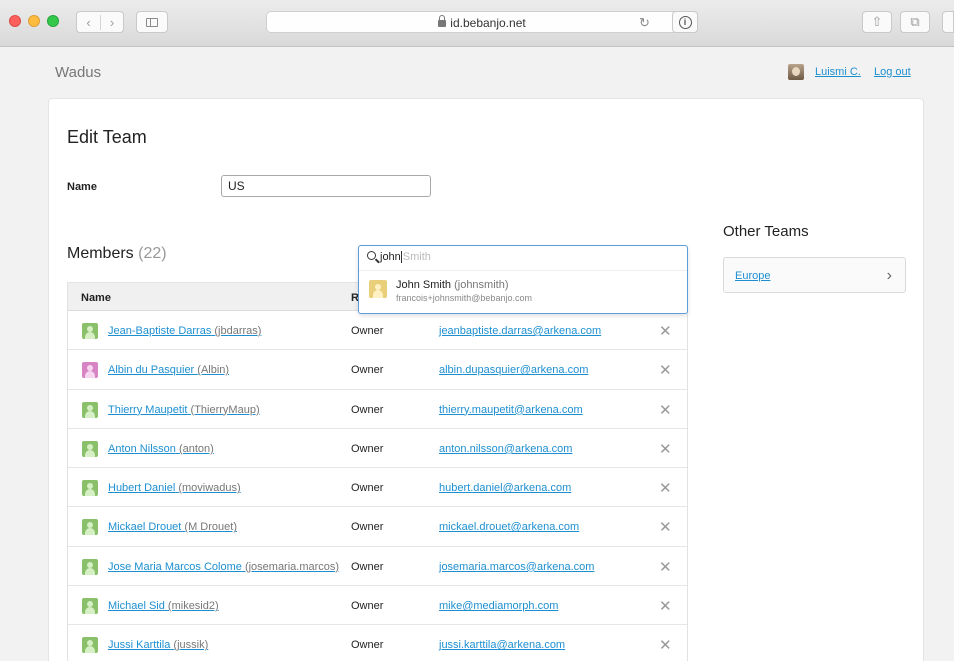 The image size is (954, 661). Describe the element at coordinates (34, 21) in the screenshot. I see `minimize-window-button` at that location.